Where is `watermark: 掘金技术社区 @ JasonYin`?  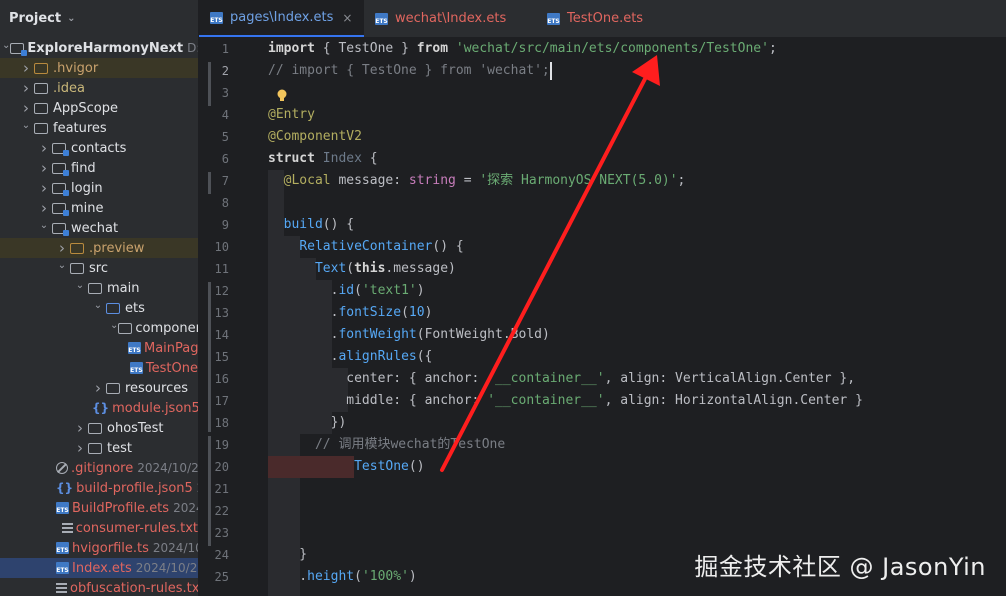
watermark: 掘金技术社区 @ JasonYin is located at coordinates (840, 567).